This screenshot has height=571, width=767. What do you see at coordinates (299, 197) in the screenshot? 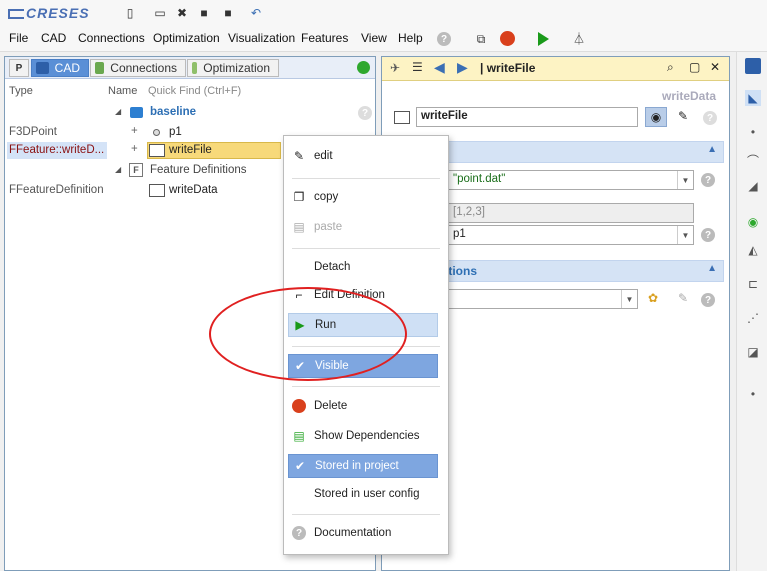
I see `copy-icon: ❐` at bounding box center [299, 197].